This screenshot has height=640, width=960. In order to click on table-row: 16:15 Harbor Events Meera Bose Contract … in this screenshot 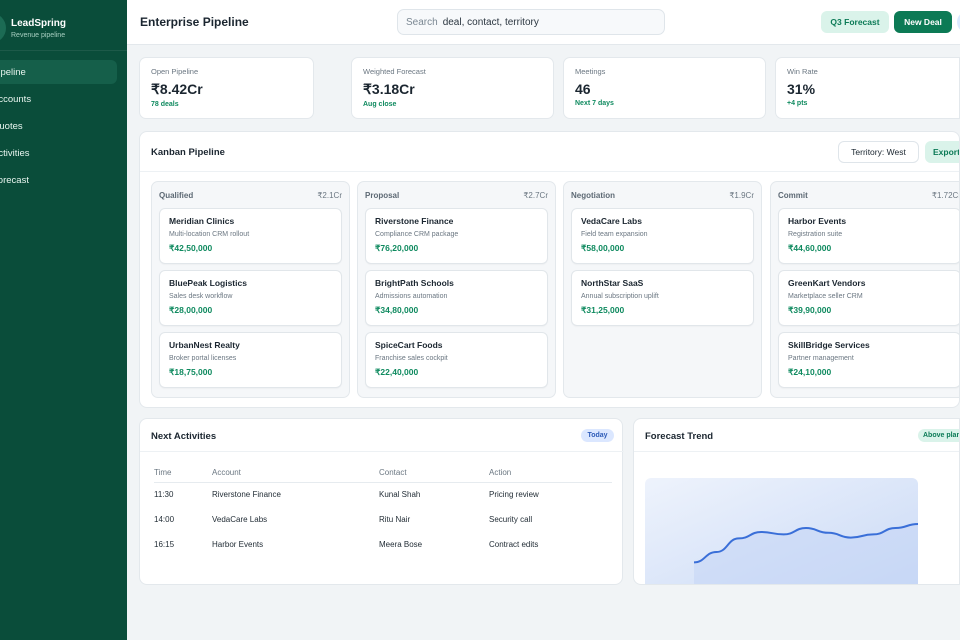, I will do `click(383, 544)`.